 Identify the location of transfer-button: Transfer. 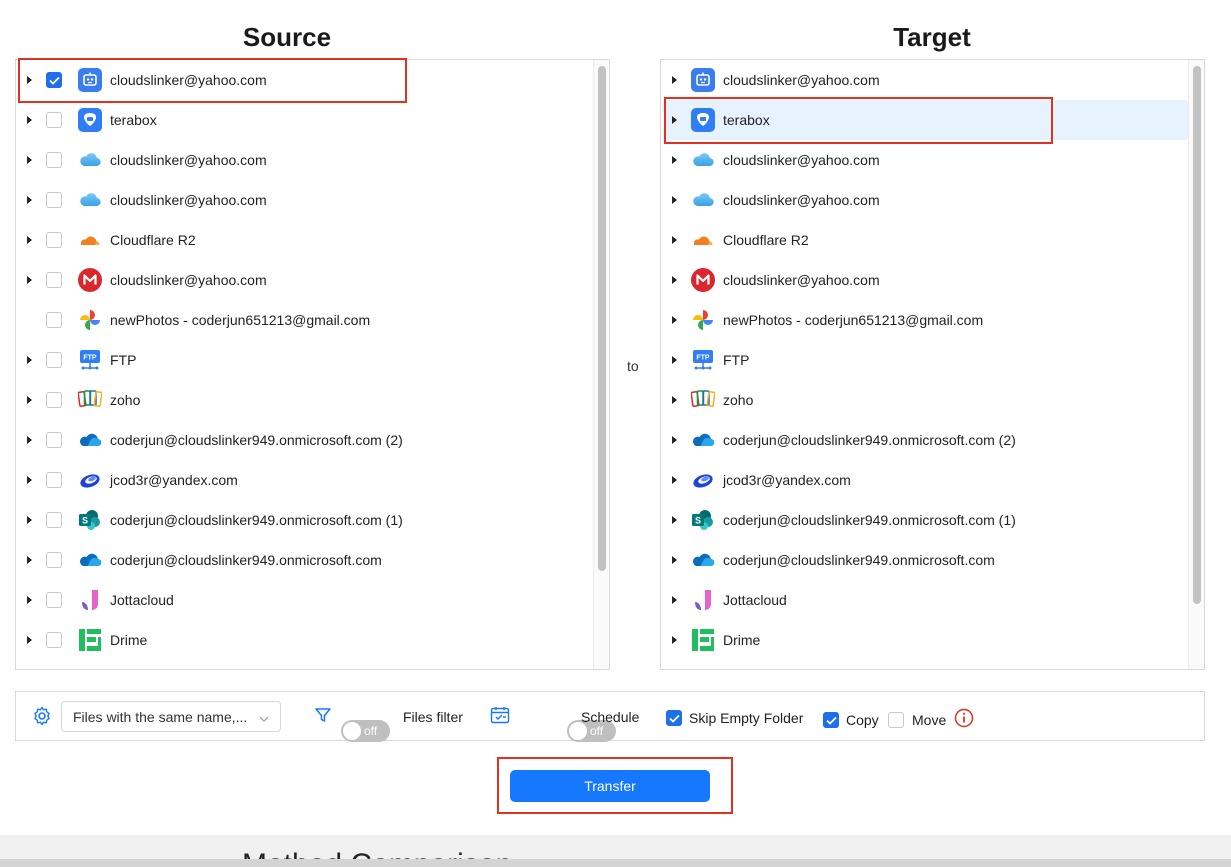
(610, 786).